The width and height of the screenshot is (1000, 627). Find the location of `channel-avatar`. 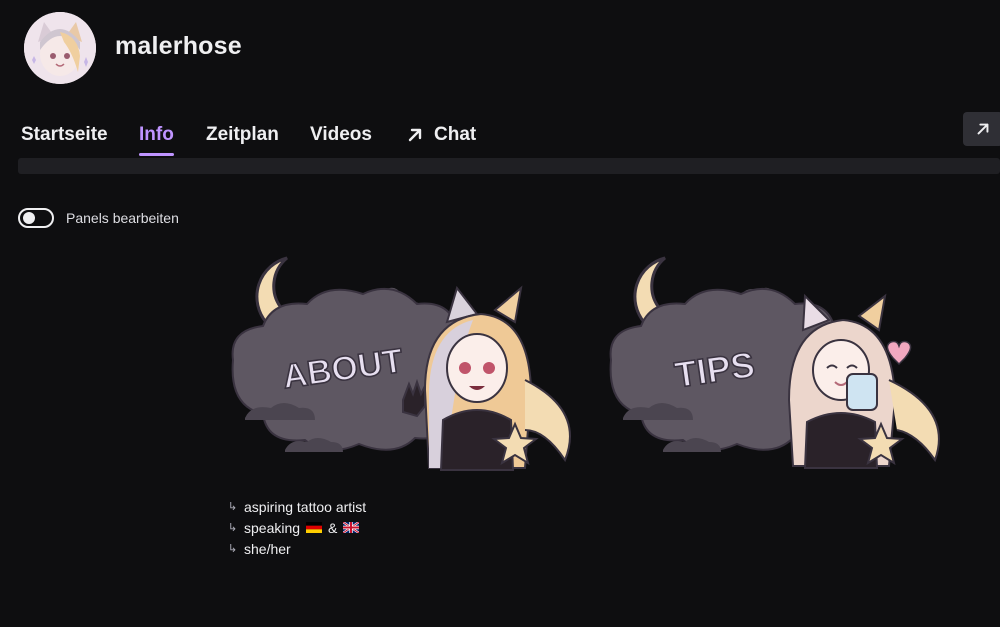

channel-avatar is located at coordinates (60, 48).